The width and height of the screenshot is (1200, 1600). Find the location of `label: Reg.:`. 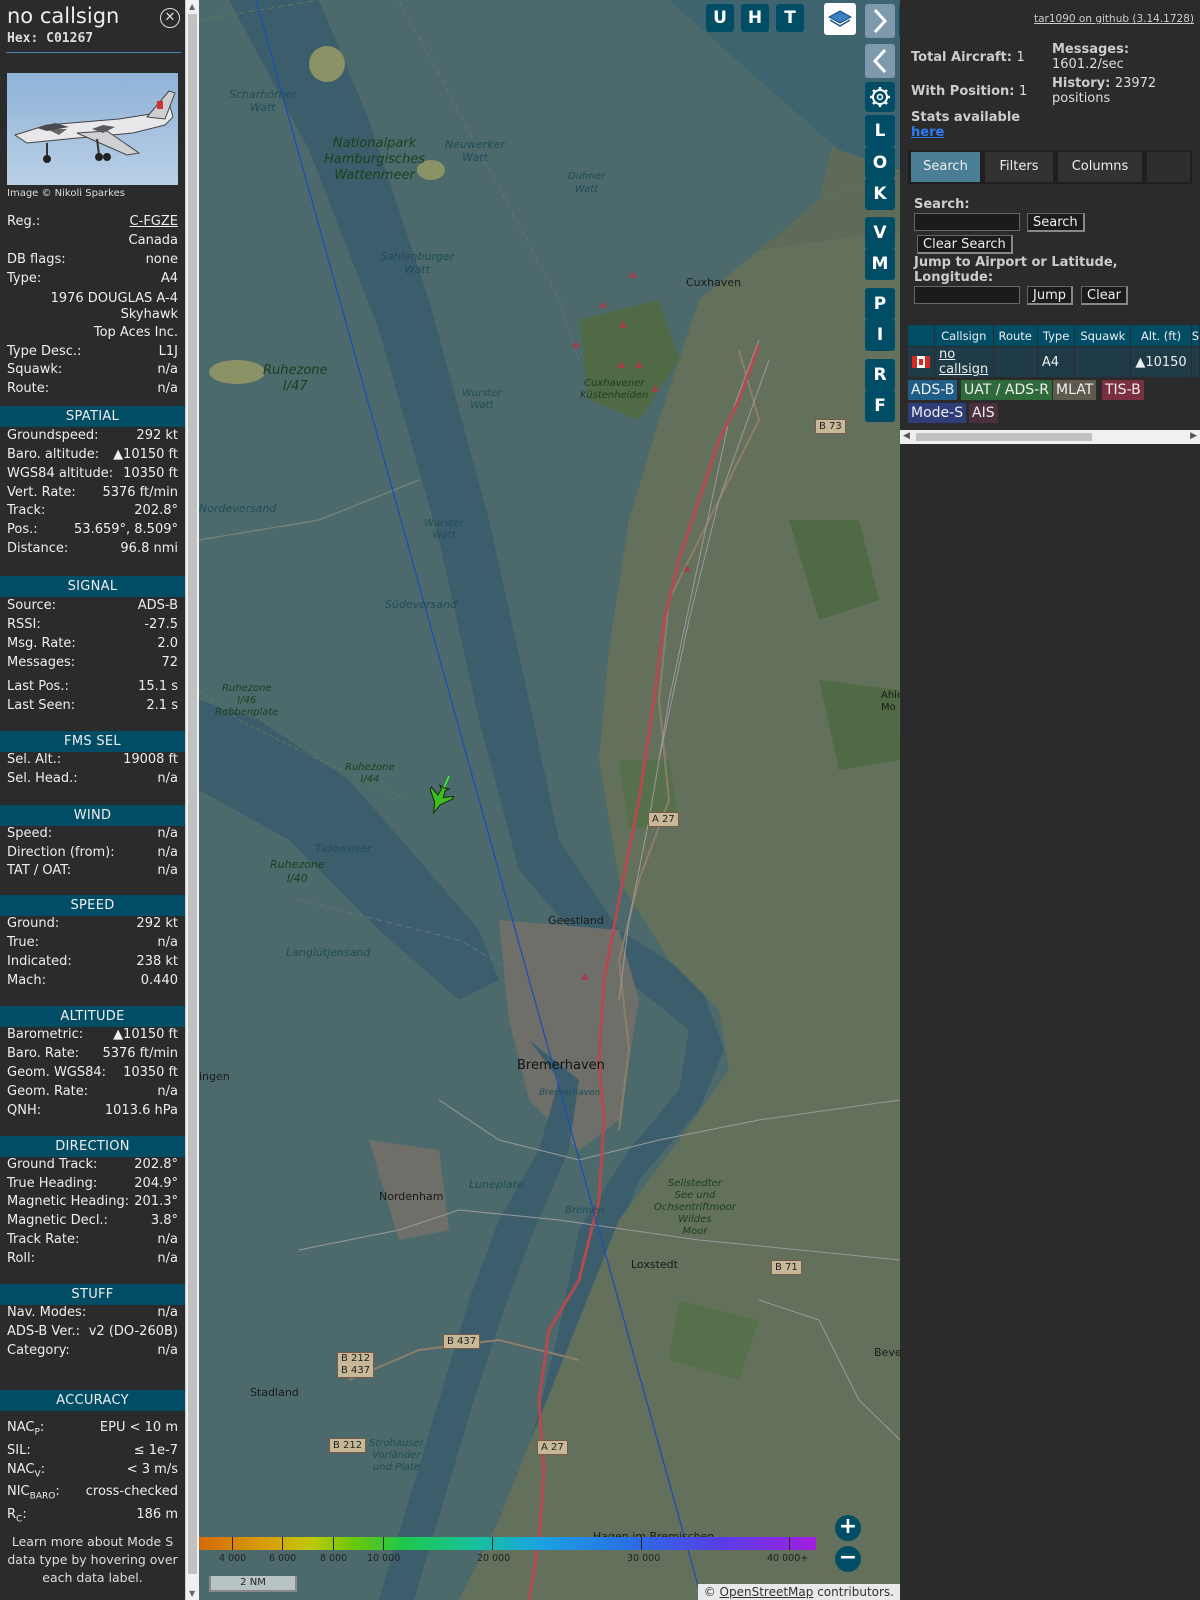

label: Reg.: is located at coordinates (24, 221).